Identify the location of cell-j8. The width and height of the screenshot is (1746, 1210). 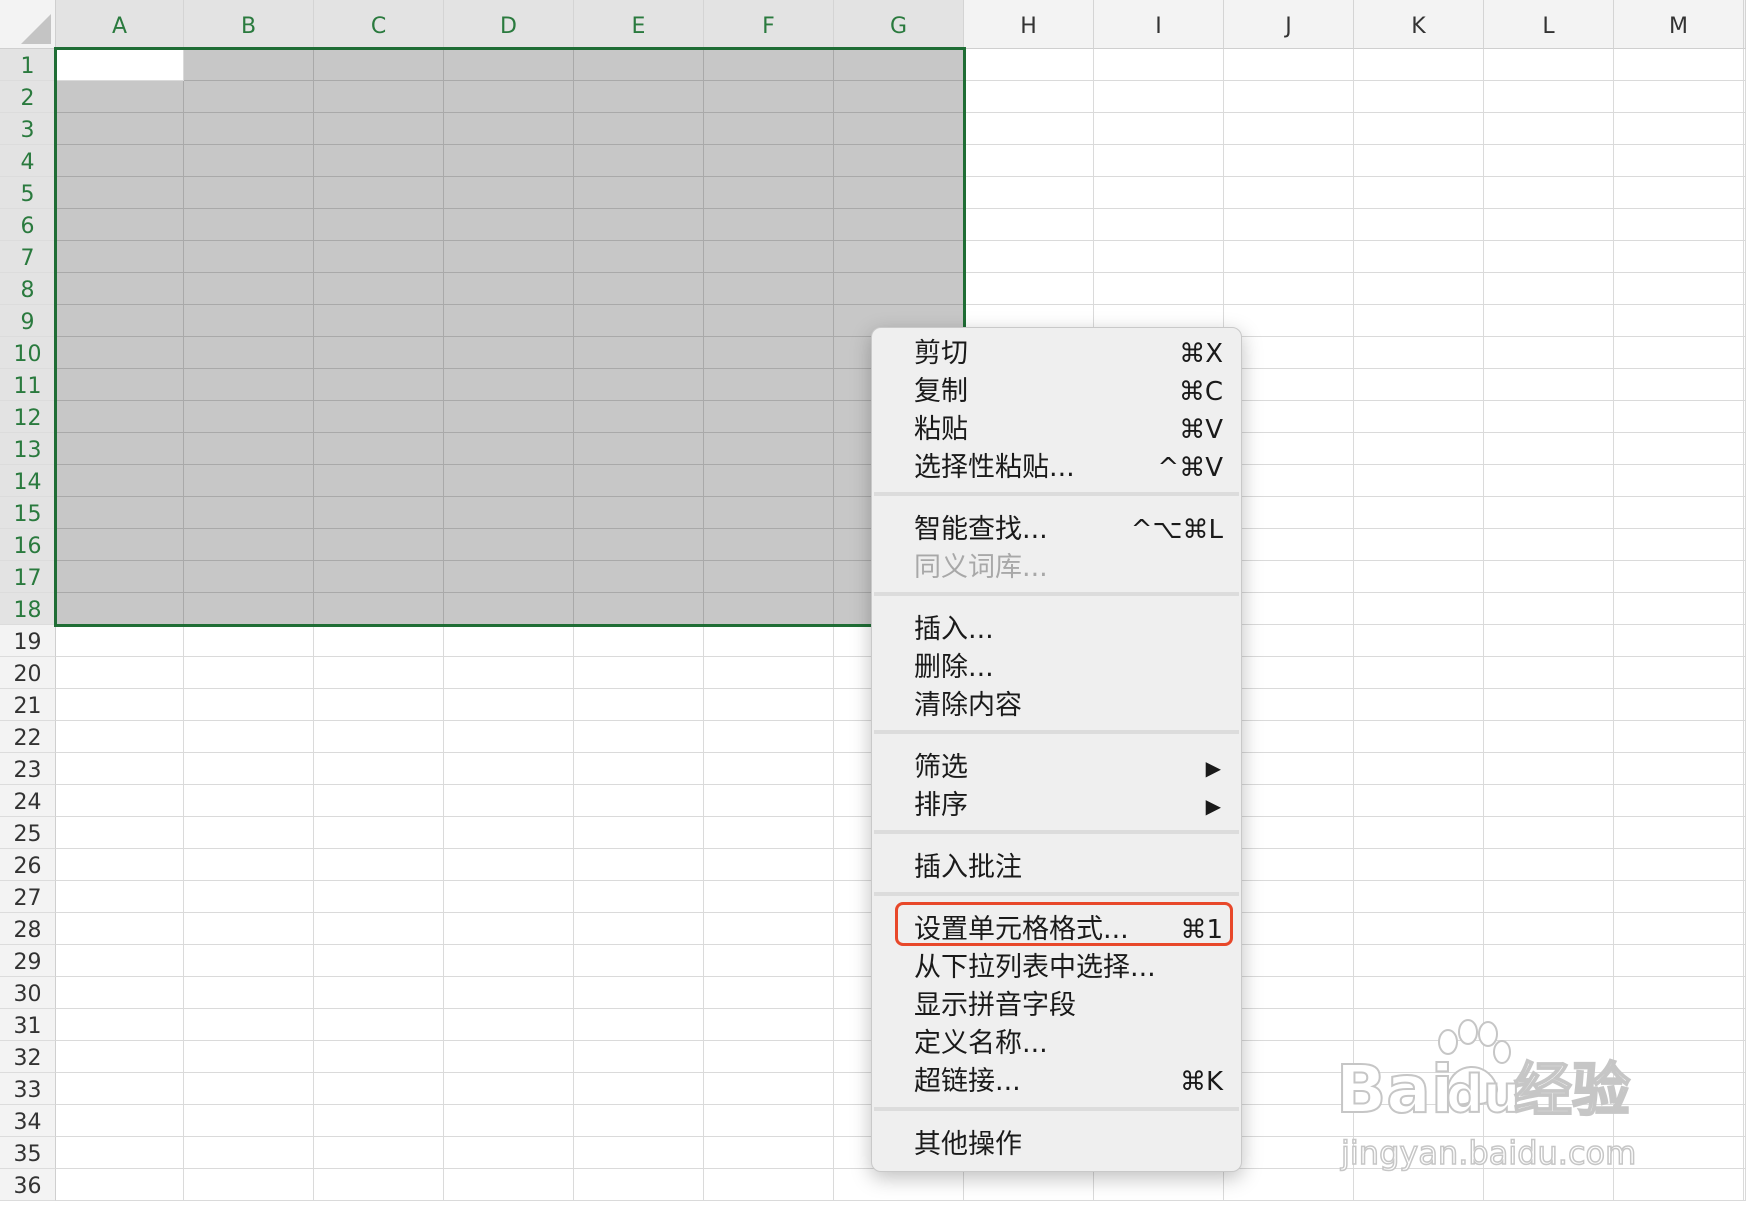
(1289, 289).